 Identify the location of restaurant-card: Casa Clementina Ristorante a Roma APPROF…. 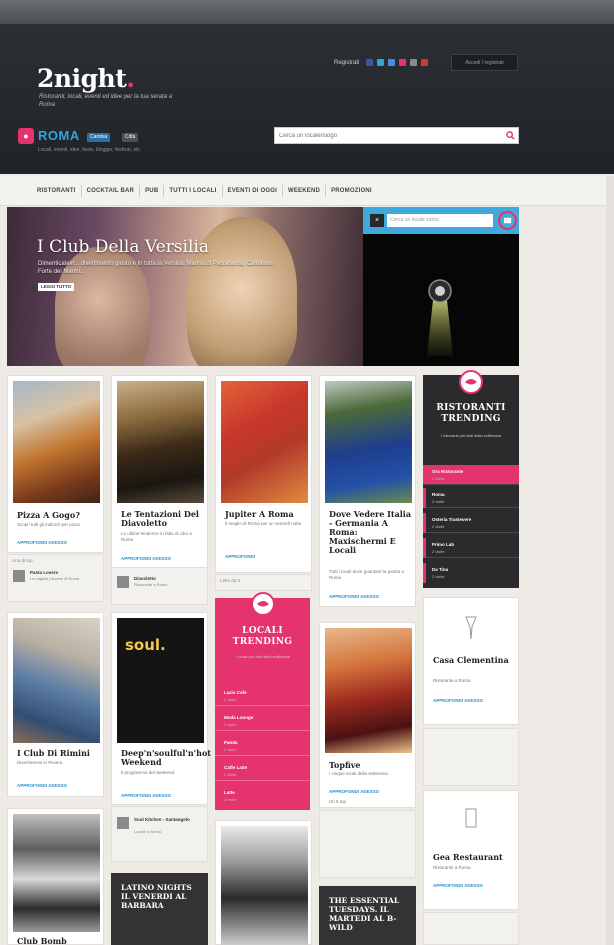
(471, 661).